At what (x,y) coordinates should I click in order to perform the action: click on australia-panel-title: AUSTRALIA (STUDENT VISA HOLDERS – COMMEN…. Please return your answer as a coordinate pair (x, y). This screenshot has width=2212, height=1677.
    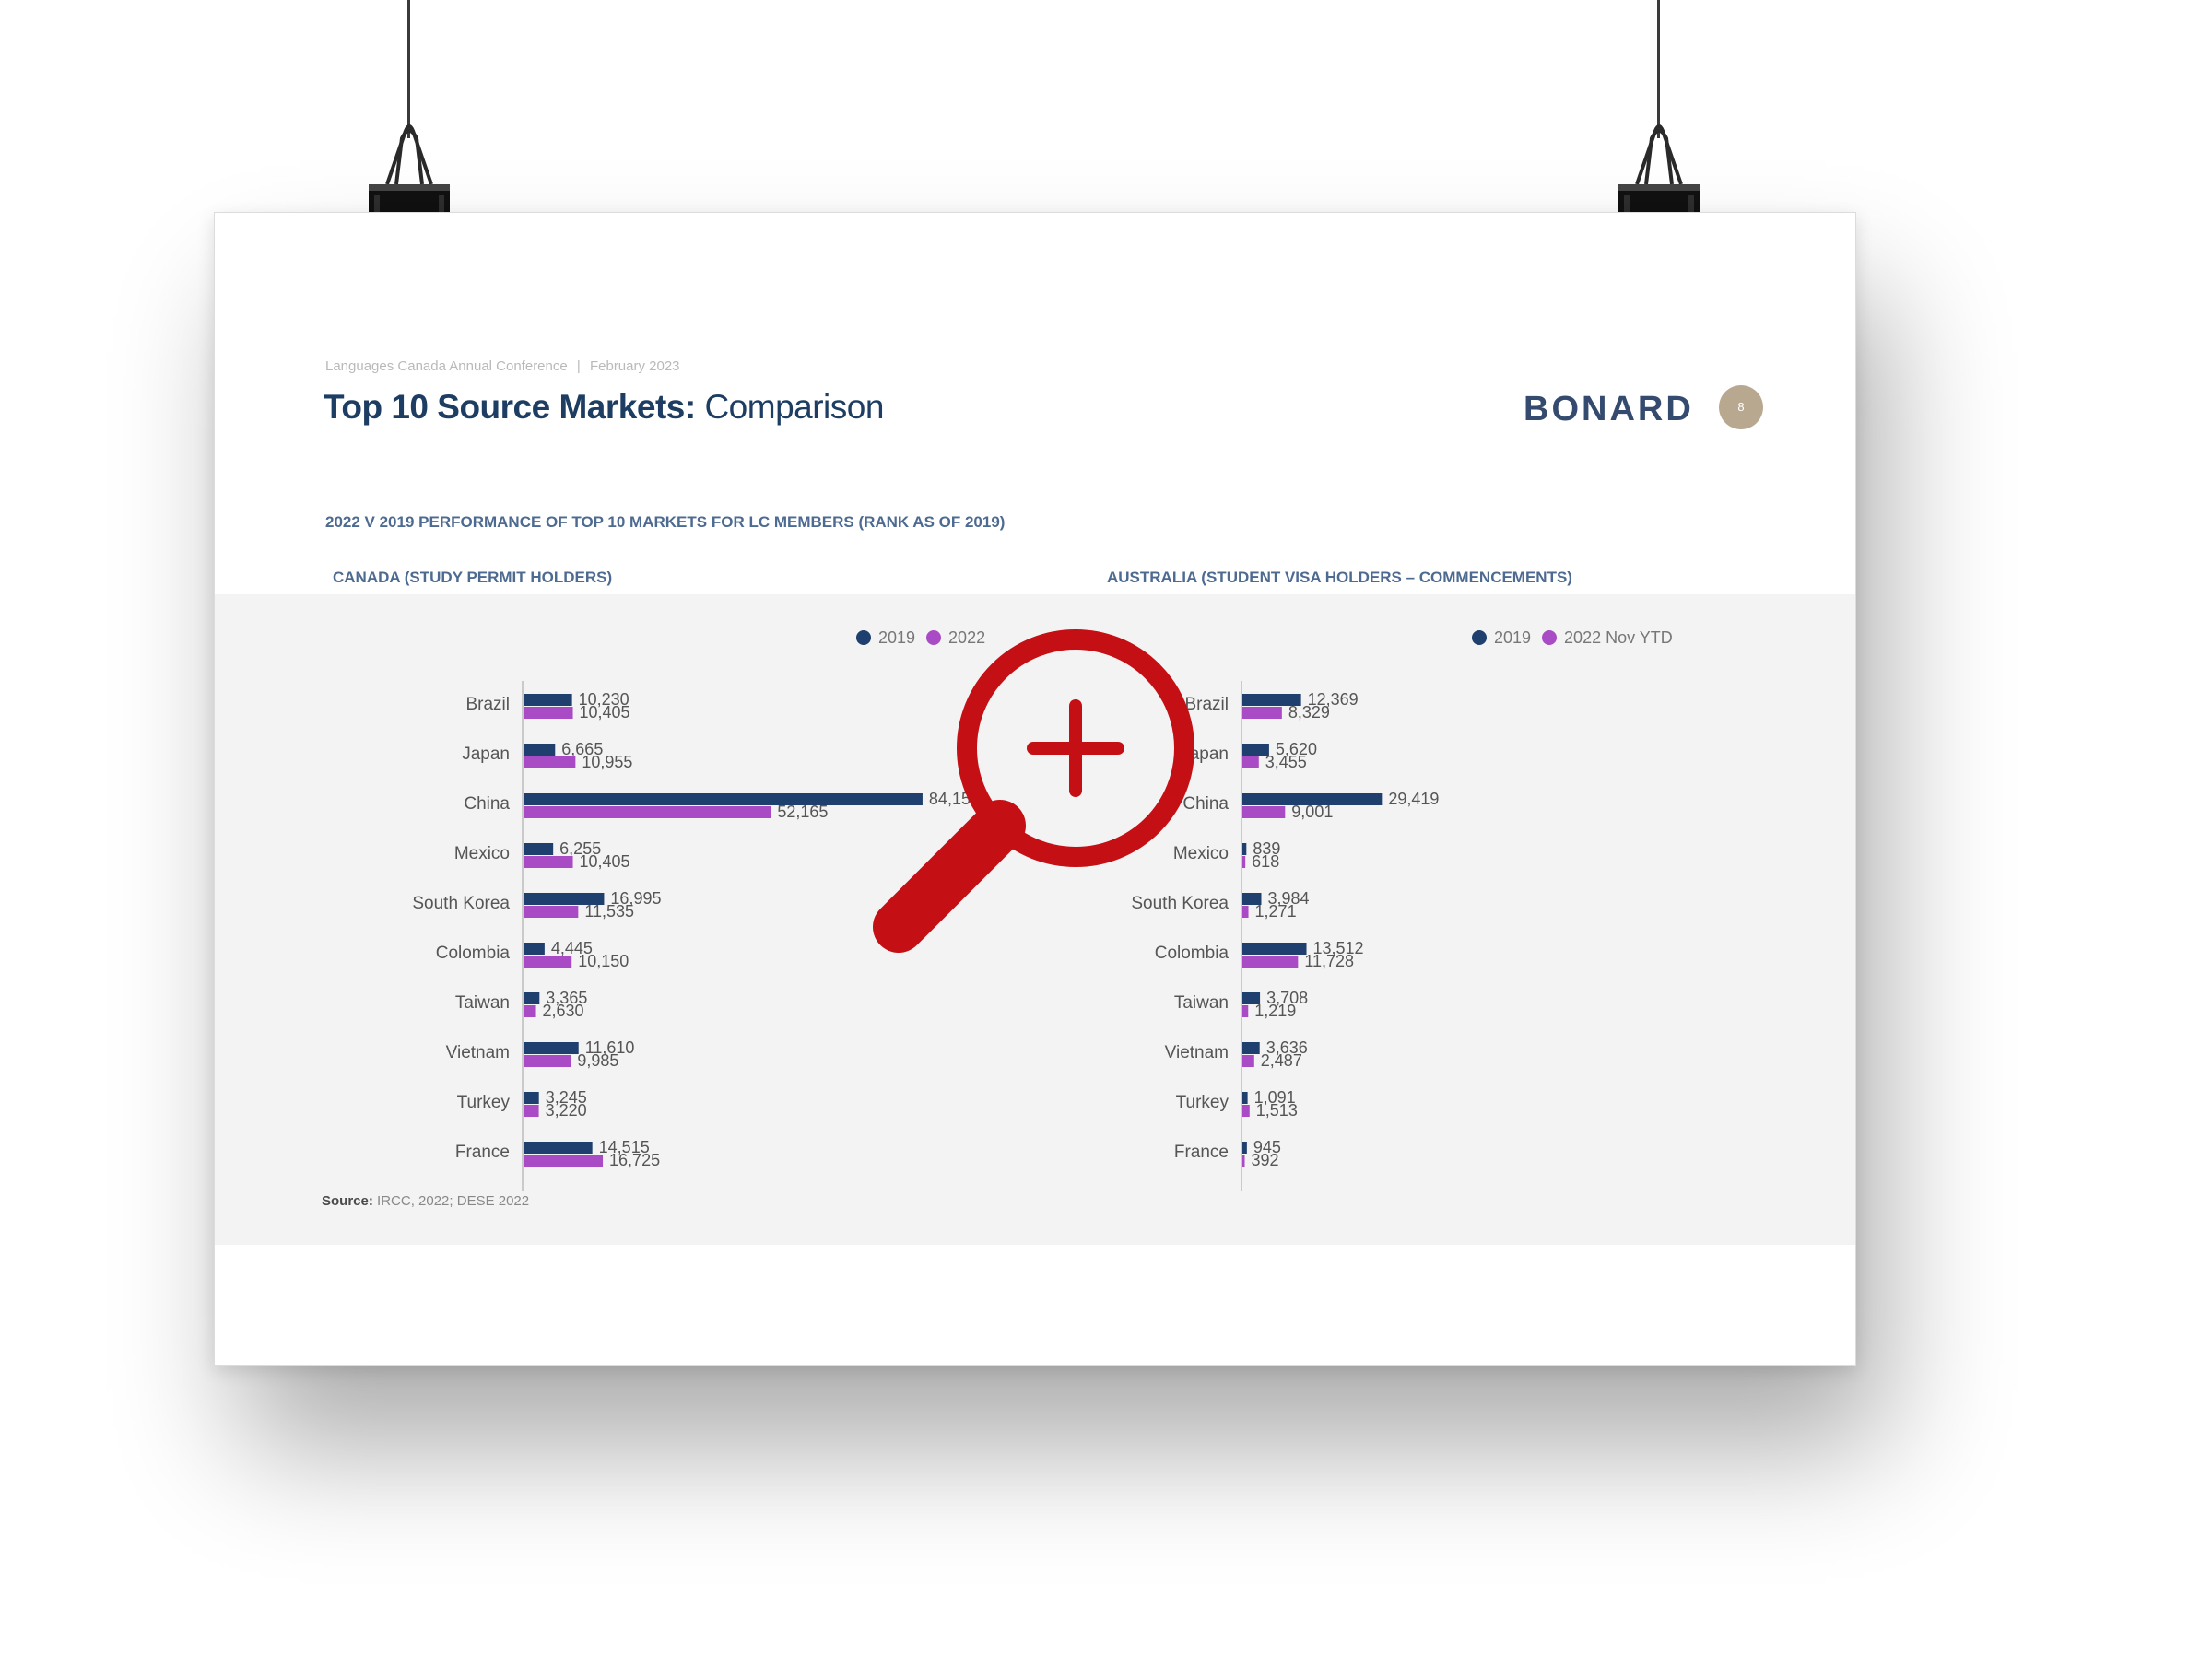
    Looking at the image, I should click on (1339, 577).